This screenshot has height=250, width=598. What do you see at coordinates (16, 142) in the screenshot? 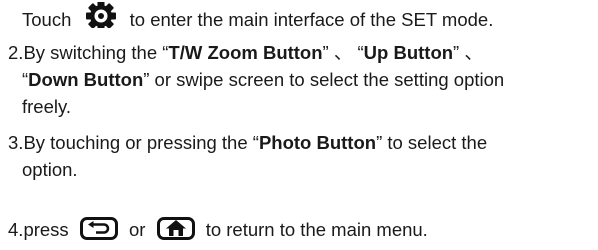
I see `step-3-number: 3.` at bounding box center [16, 142].